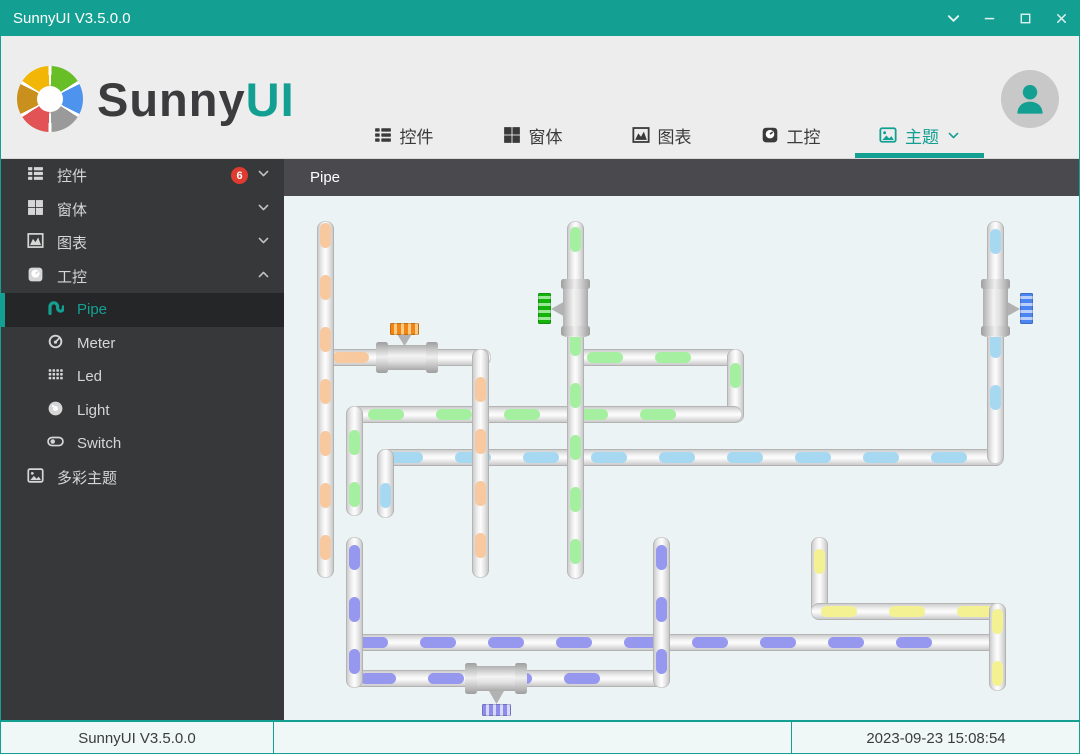  Describe the element at coordinates (354, 612) in the screenshot. I see `pipe-segment-purple-v8` at that location.